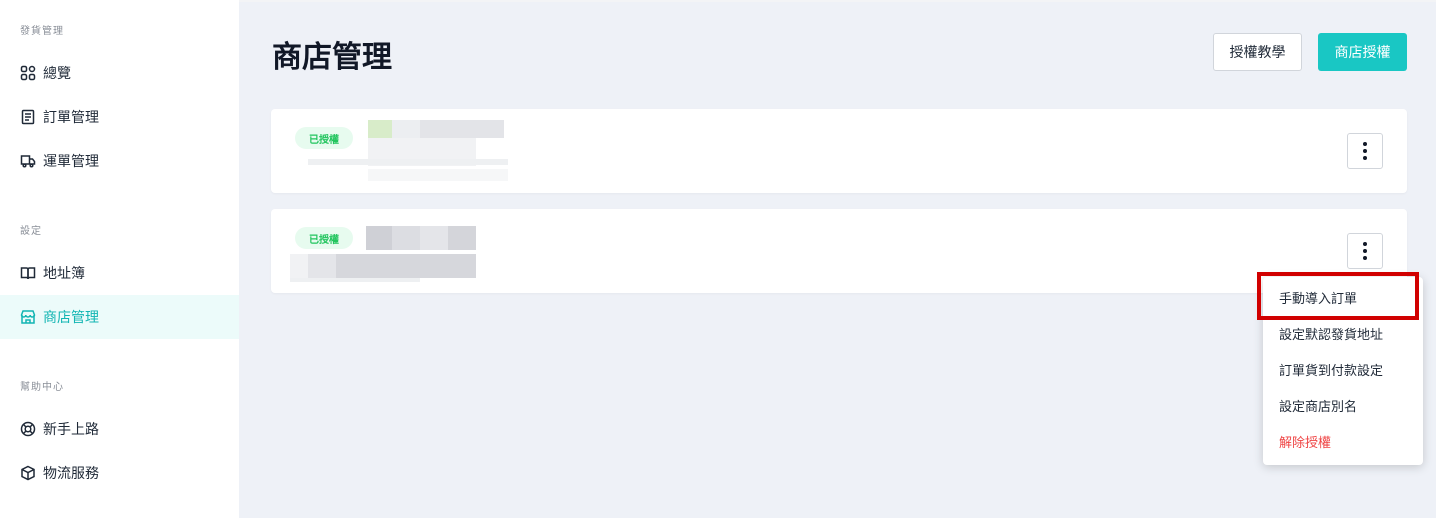 This screenshot has width=1436, height=518. I want to click on page-title: 商店管理, so click(332, 57).